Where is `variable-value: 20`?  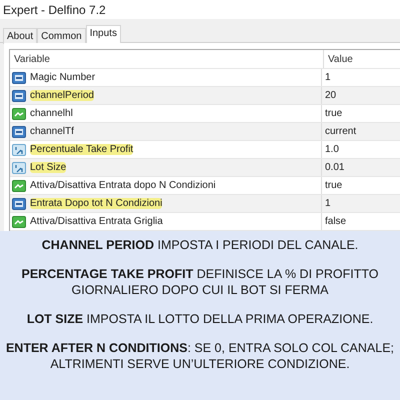 variable-value: 20 is located at coordinates (330, 95).